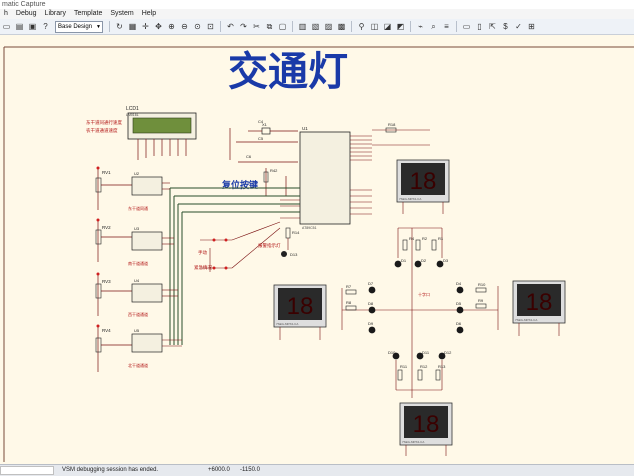 Image resolution: width=634 pixels, height=476 pixels. I want to click on alarm-led-label: 报警指示灯, so click(269, 245).